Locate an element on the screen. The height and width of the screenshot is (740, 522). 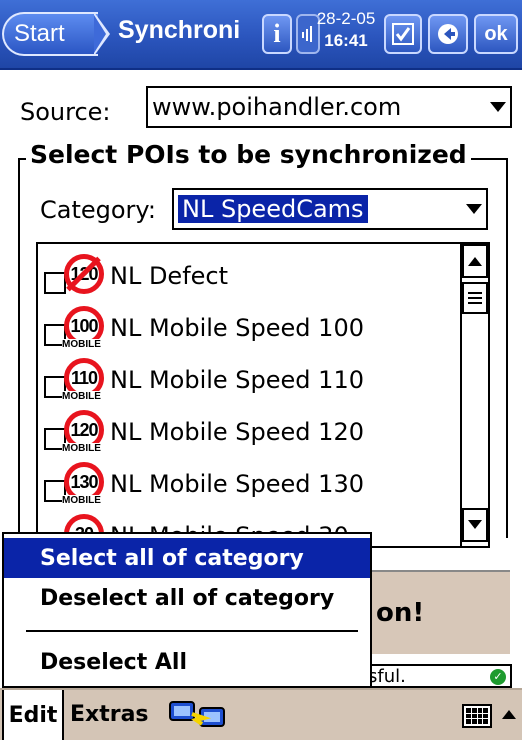
menu-bar: Edit Extras is located at coordinates (261, 714).